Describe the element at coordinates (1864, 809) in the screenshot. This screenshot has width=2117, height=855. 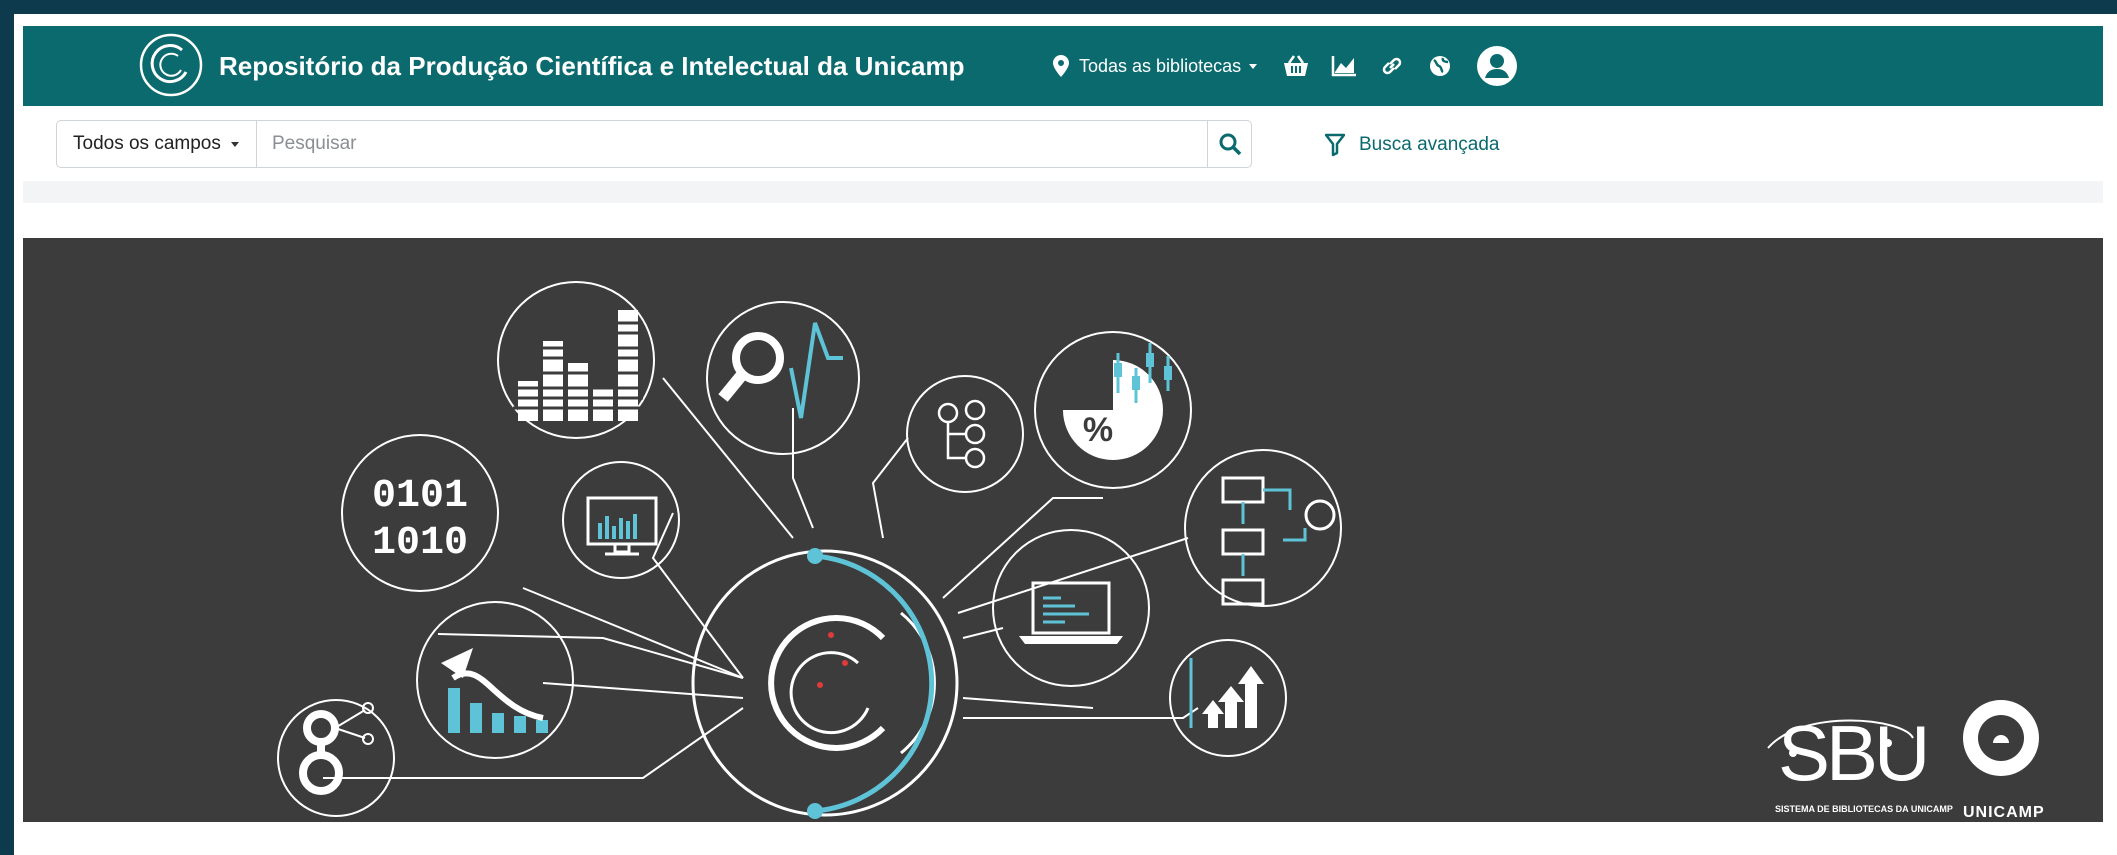
I see `sbu-logo-subtitle: SISTEMA DE BIBLIOTECAS DA UNICAMP` at that location.